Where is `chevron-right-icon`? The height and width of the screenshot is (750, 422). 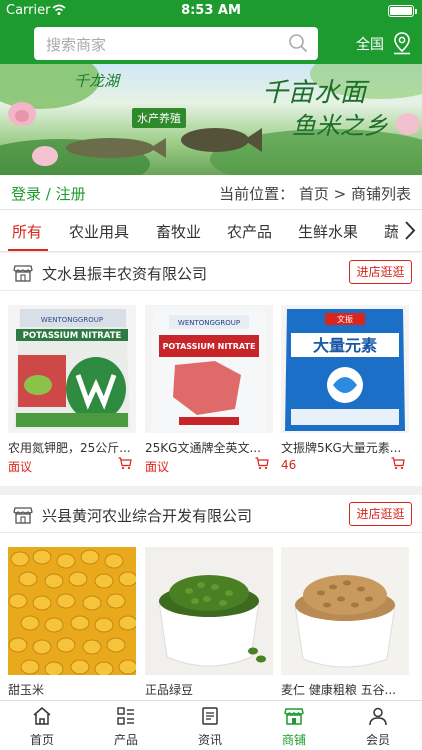
chevron-right-icon is located at coordinates (410, 230).